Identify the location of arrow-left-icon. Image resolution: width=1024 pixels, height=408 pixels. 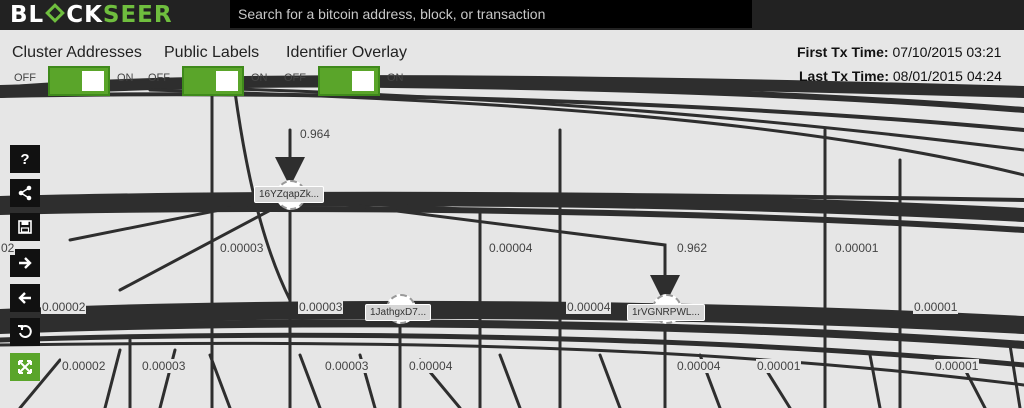
(24, 298).